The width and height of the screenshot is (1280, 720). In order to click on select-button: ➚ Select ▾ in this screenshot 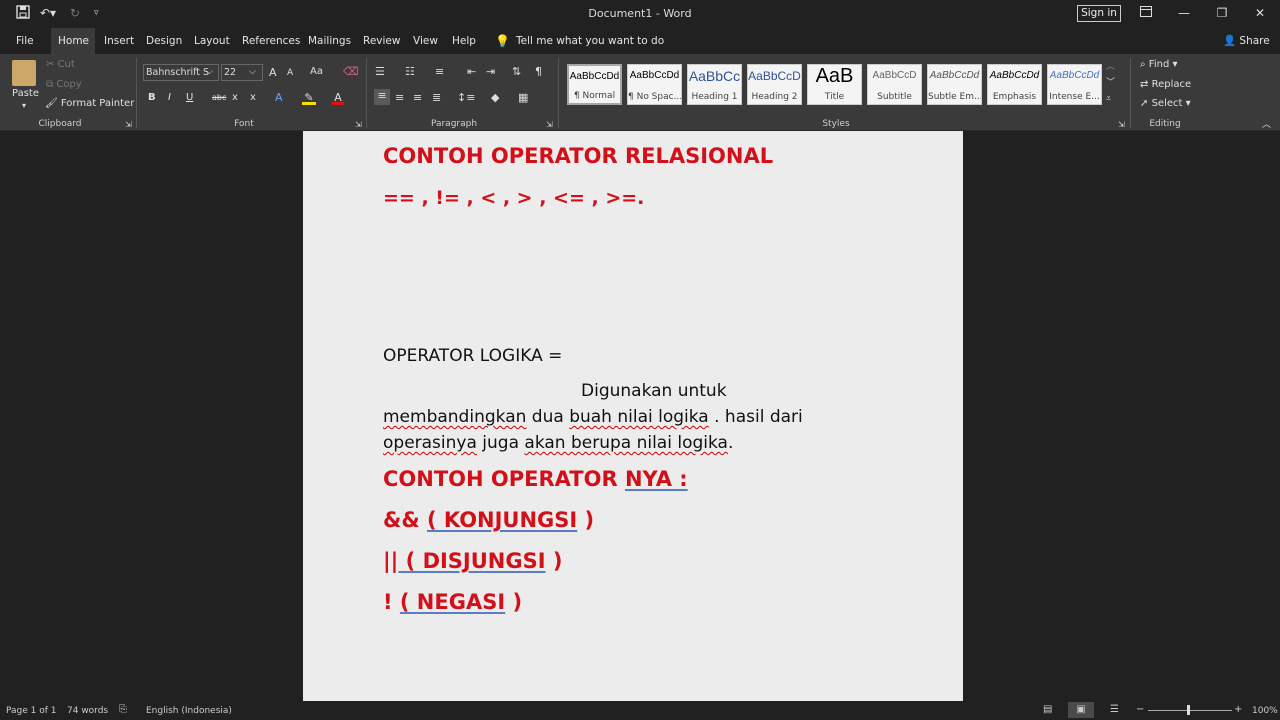, I will do `click(1165, 103)`.